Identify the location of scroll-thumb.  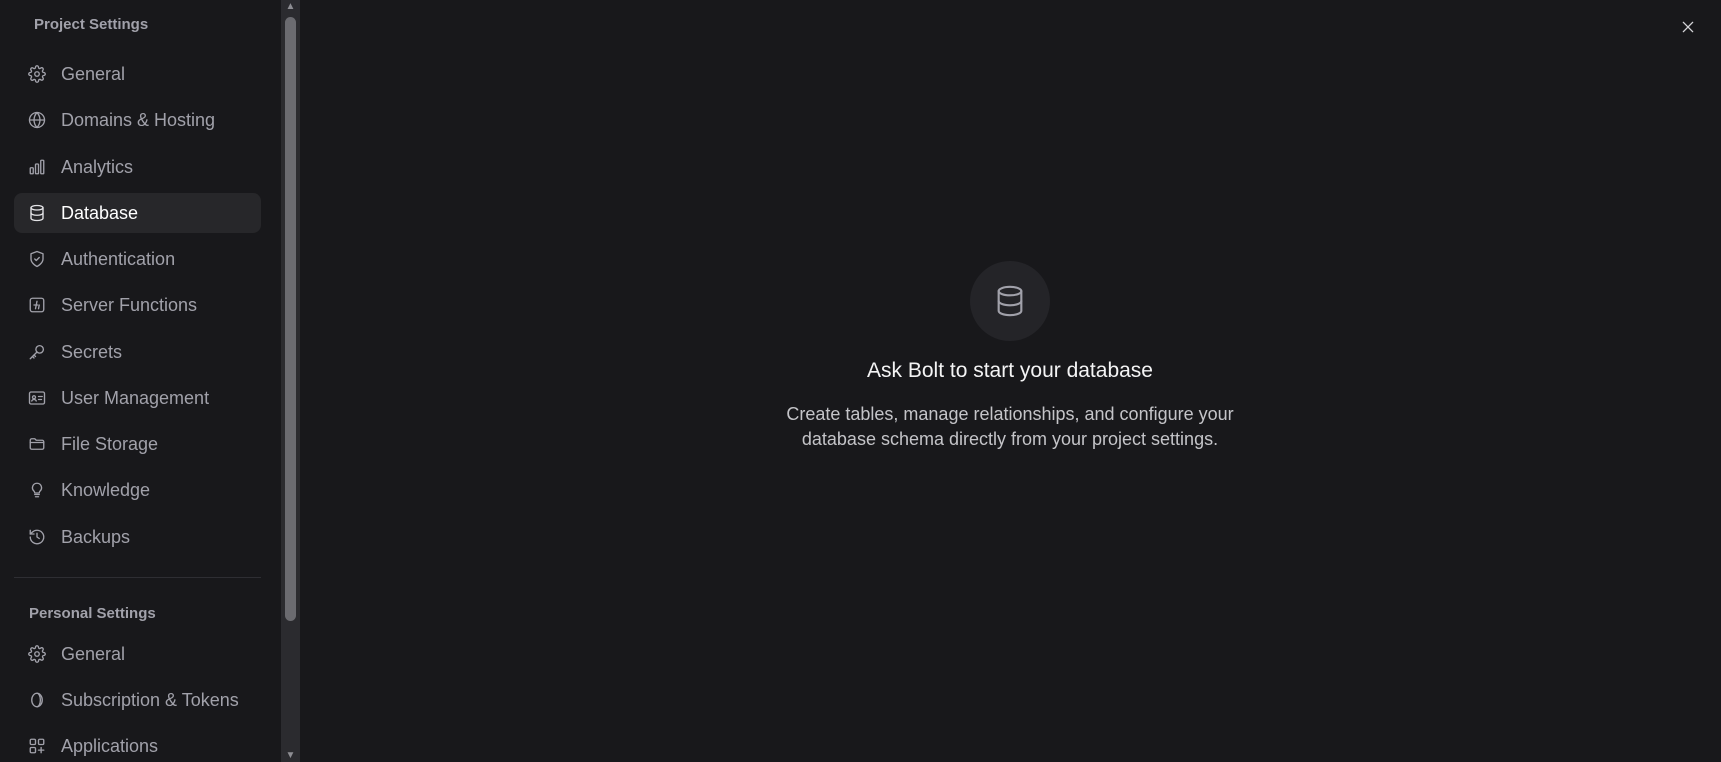
(290, 319).